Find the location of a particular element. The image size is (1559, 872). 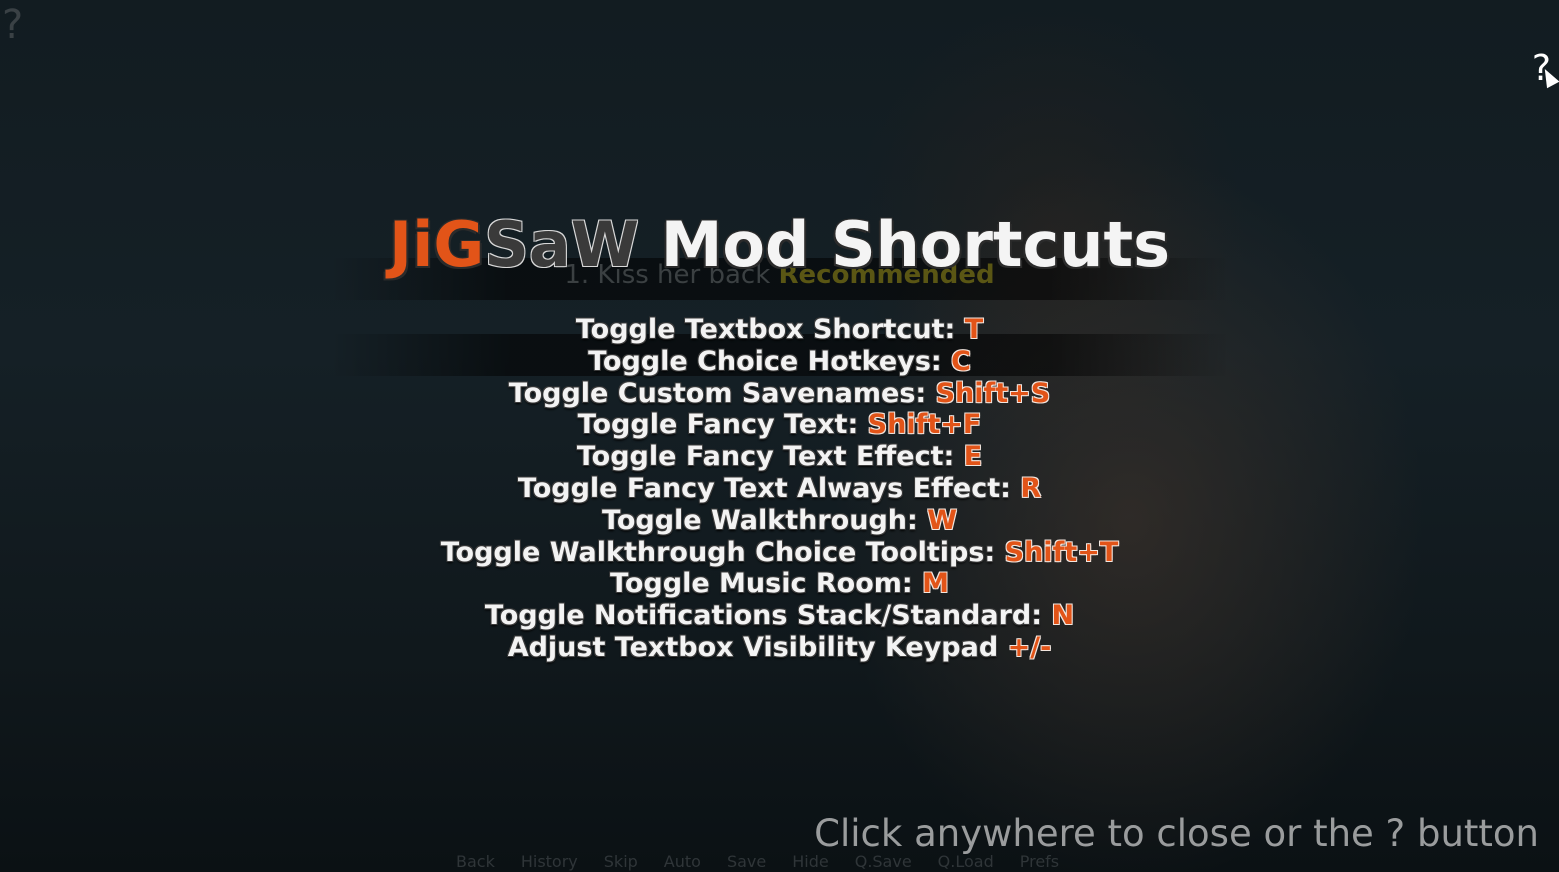

quick-menu-auto: Auto is located at coordinates (695, 861).